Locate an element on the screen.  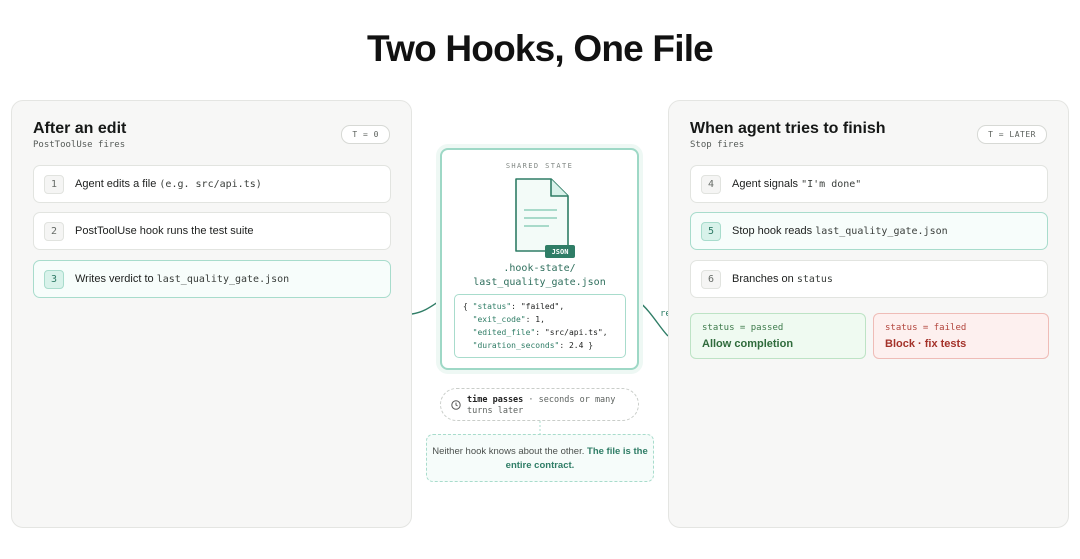
left-connector is located at coordinates (426, 307).